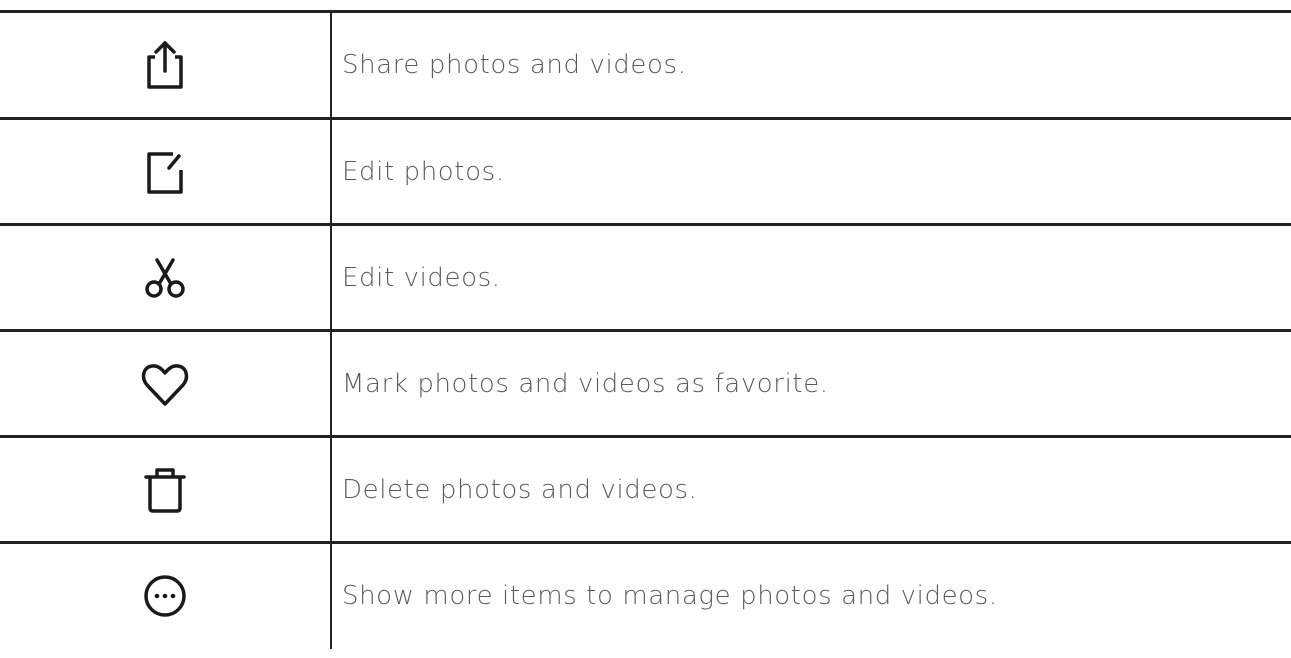 This screenshot has height=658, width=1291. I want to click on share-icon, so click(165, 65).